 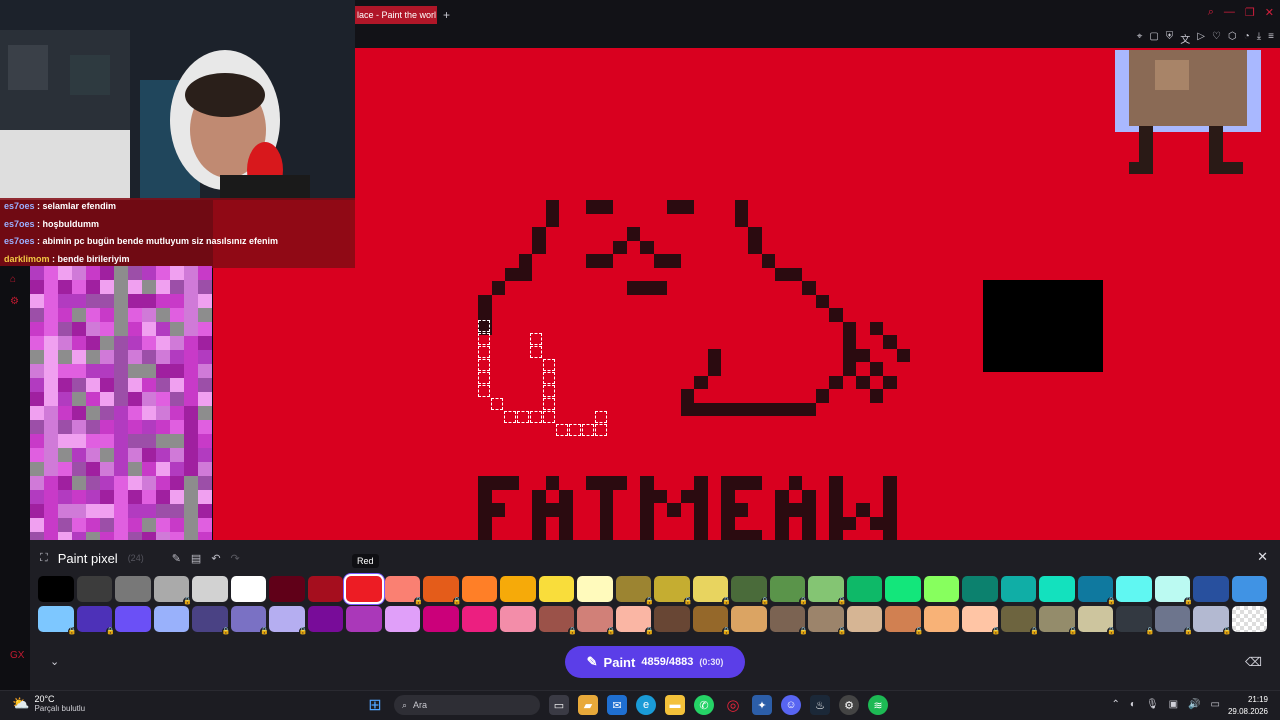 What do you see at coordinates (1232, 38) in the screenshot?
I see `extensions-icon: ⬡` at bounding box center [1232, 38].